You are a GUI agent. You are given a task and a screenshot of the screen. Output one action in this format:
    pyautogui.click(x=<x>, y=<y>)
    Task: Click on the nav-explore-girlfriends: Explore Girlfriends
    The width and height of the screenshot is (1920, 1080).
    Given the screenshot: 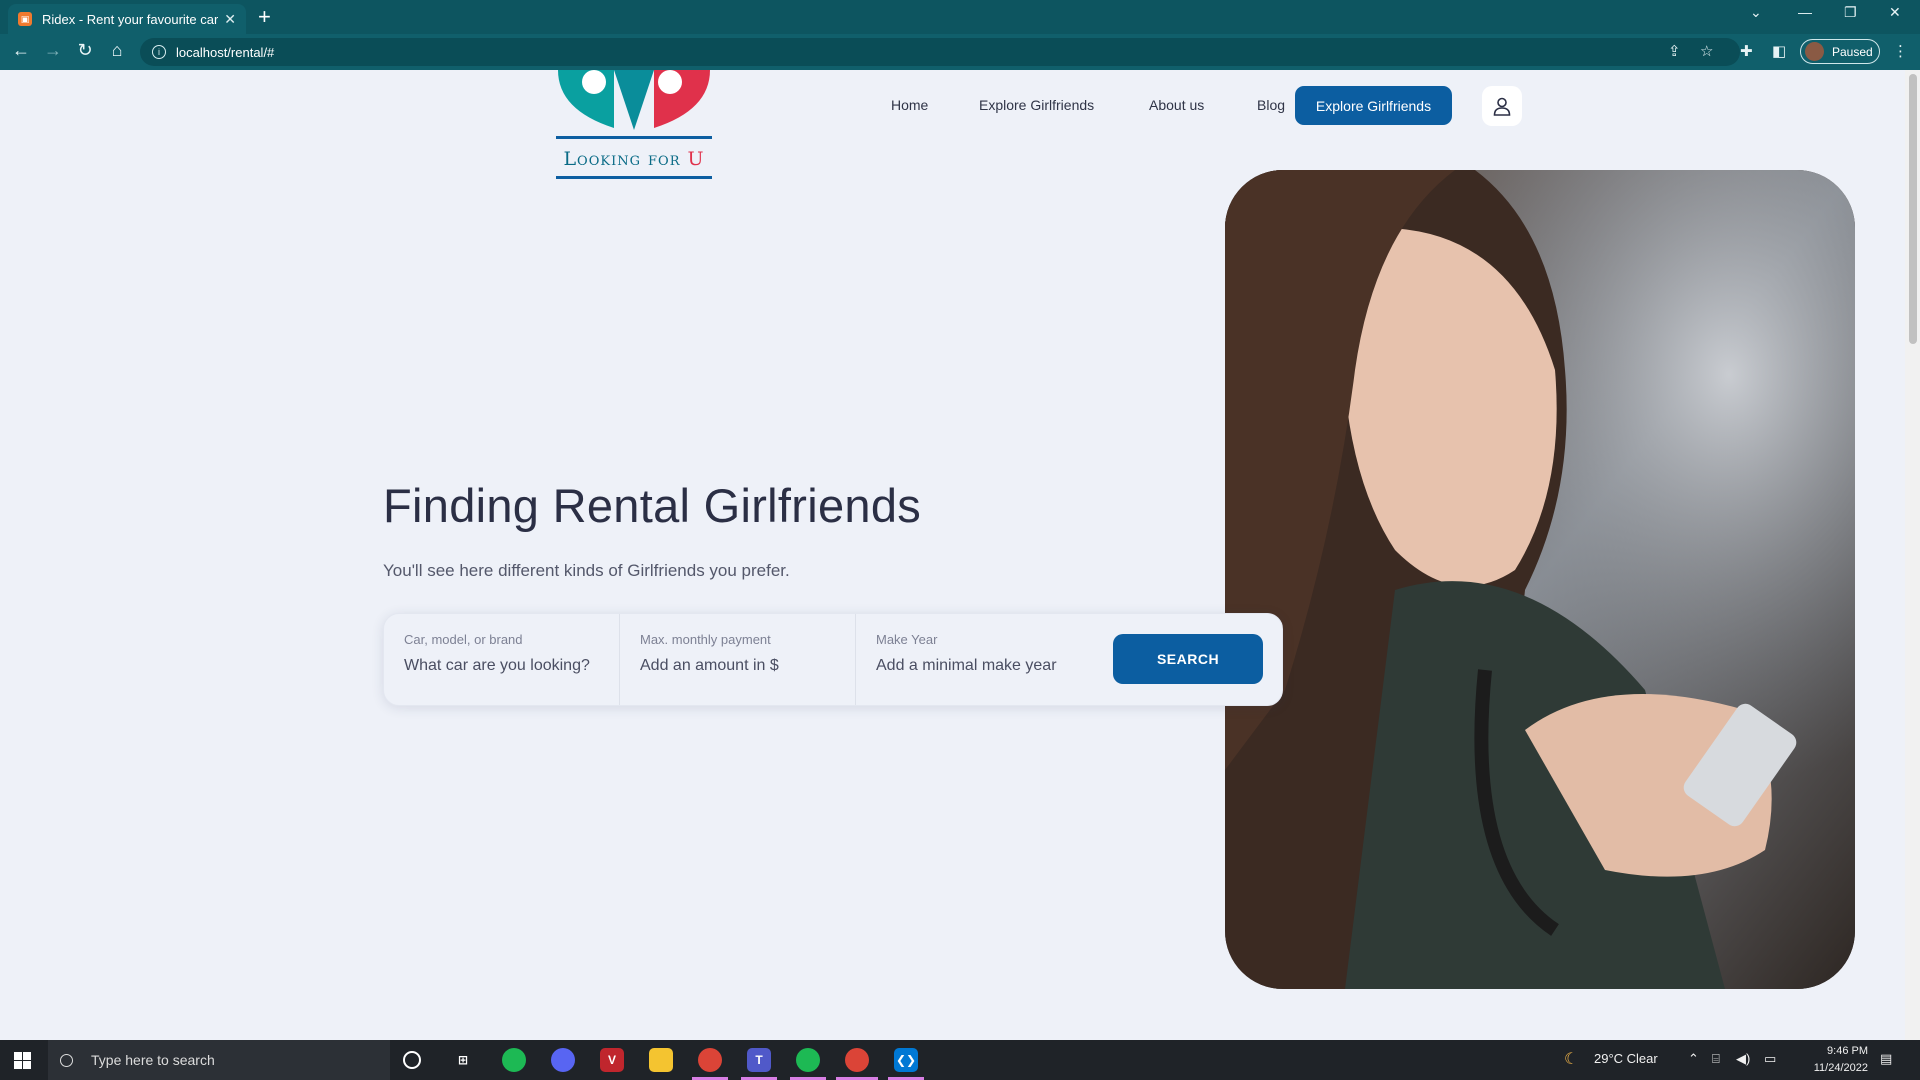 What is the action you would take?
    pyautogui.click(x=1036, y=105)
    